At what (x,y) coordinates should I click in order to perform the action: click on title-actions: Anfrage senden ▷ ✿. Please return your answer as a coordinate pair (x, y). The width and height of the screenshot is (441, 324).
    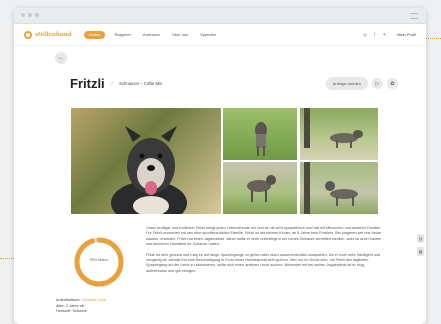
    Looking at the image, I should click on (361, 83).